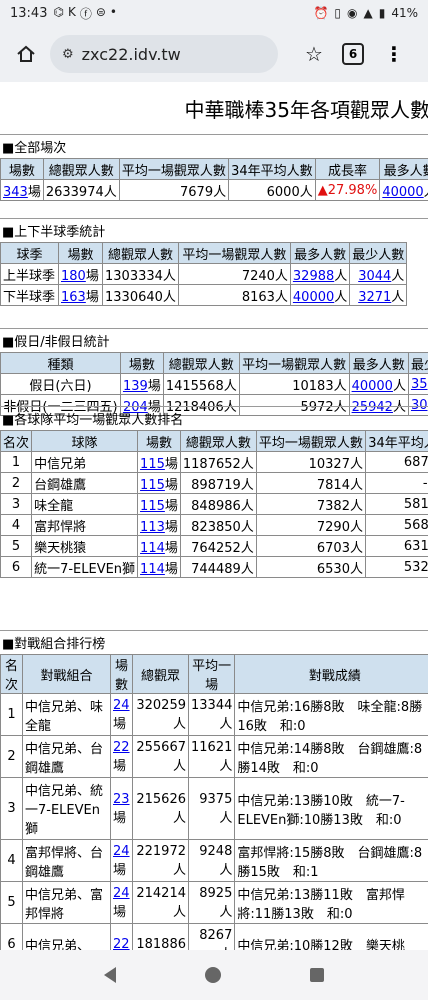 This screenshot has height=1000, width=428. I want to click on games-link: 113, so click(152, 527).